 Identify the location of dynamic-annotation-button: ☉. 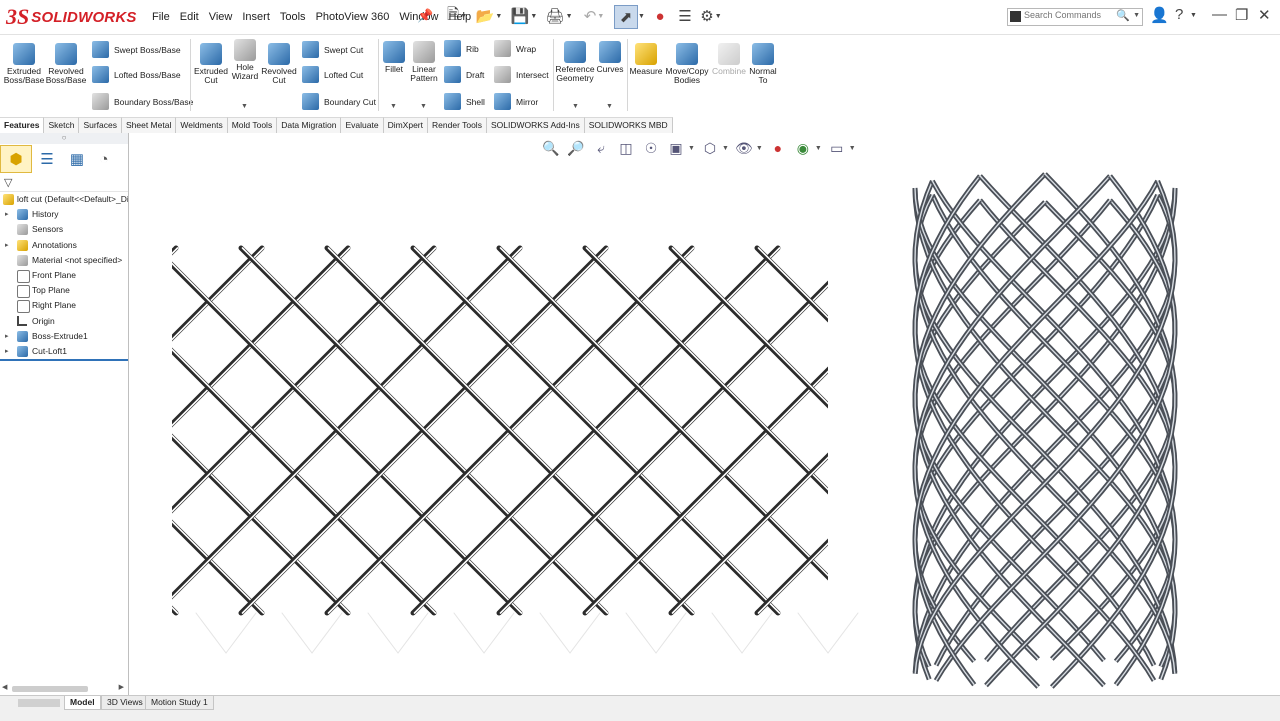
(651, 148).